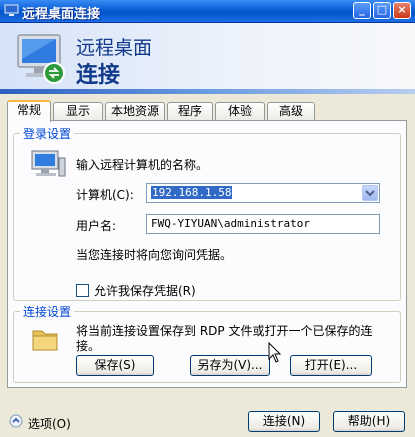  What do you see at coordinates (135, 111) in the screenshot?
I see `tab-local-resources: 本地资源` at bounding box center [135, 111].